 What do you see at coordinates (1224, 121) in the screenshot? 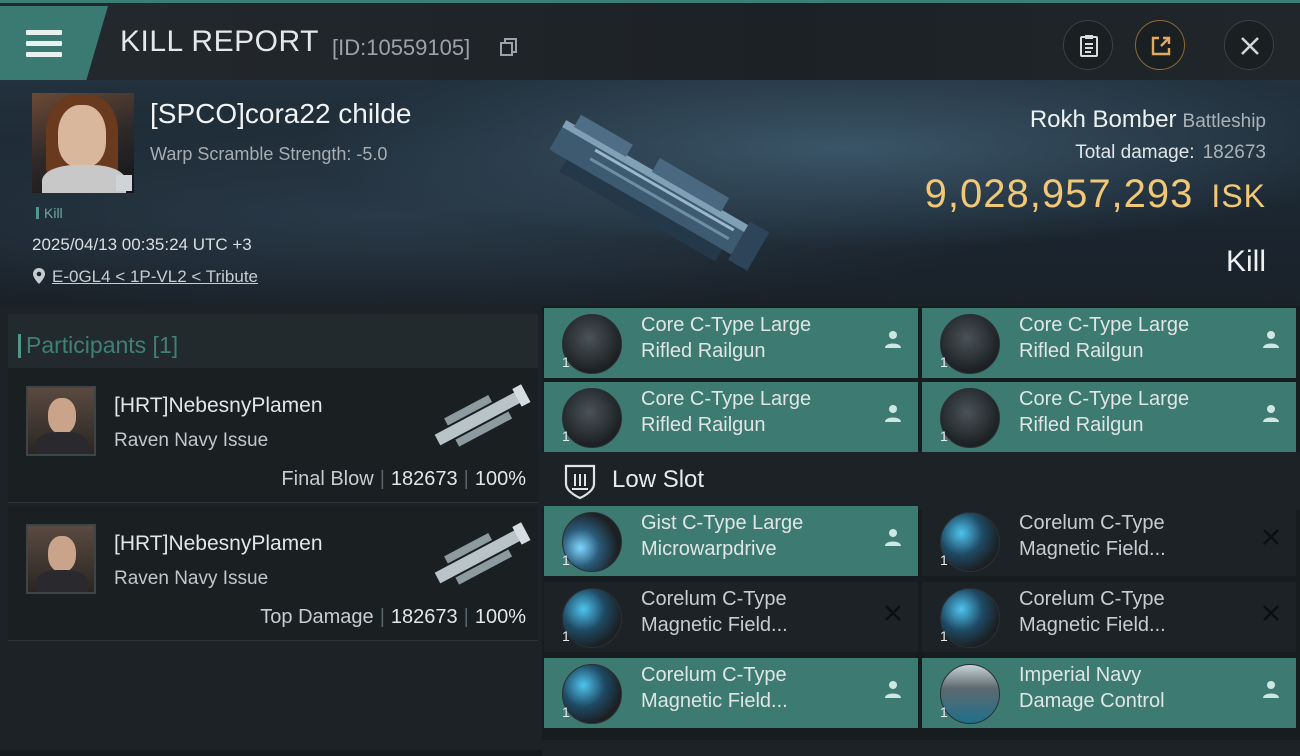
I see `ship-class: Battleship` at bounding box center [1224, 121].